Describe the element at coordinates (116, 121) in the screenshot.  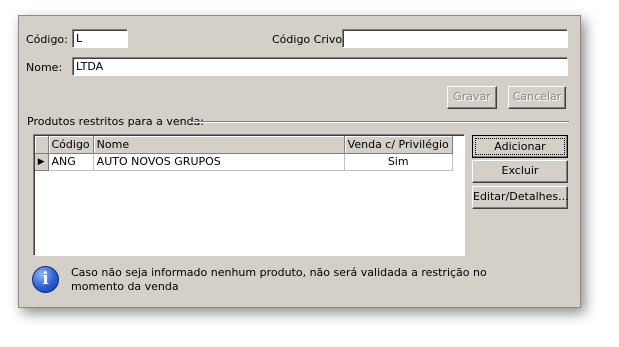
I see `products-group-title: Produtos restritos para a venda:` at that location.